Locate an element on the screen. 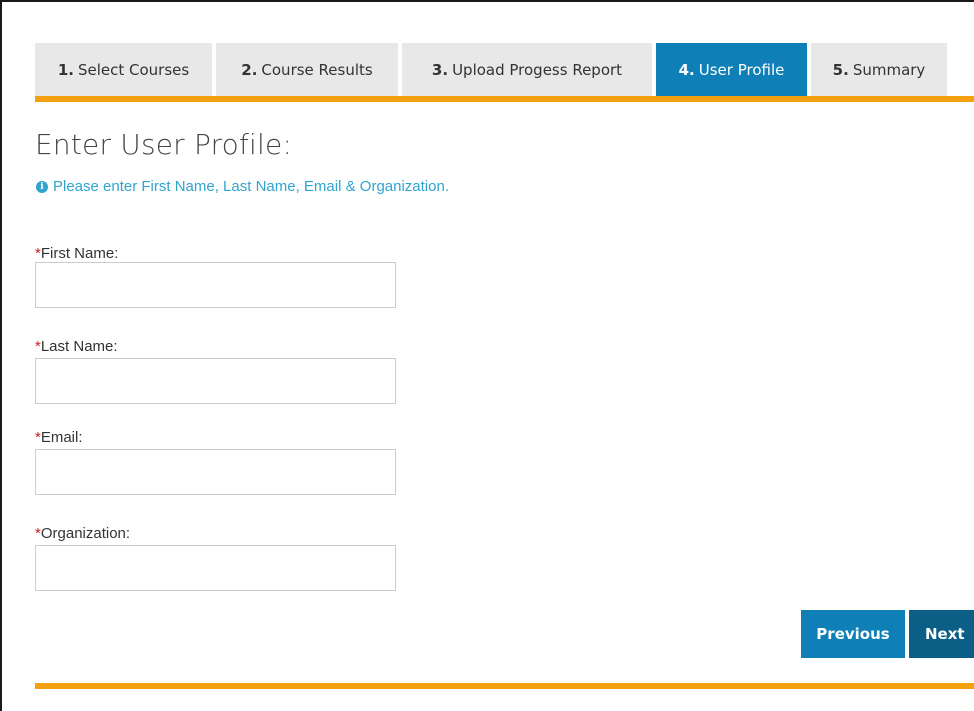 The width and height of the screenshot is (974, 711). tab-label: Upload Progess Report is located at coordinates (537, 69).